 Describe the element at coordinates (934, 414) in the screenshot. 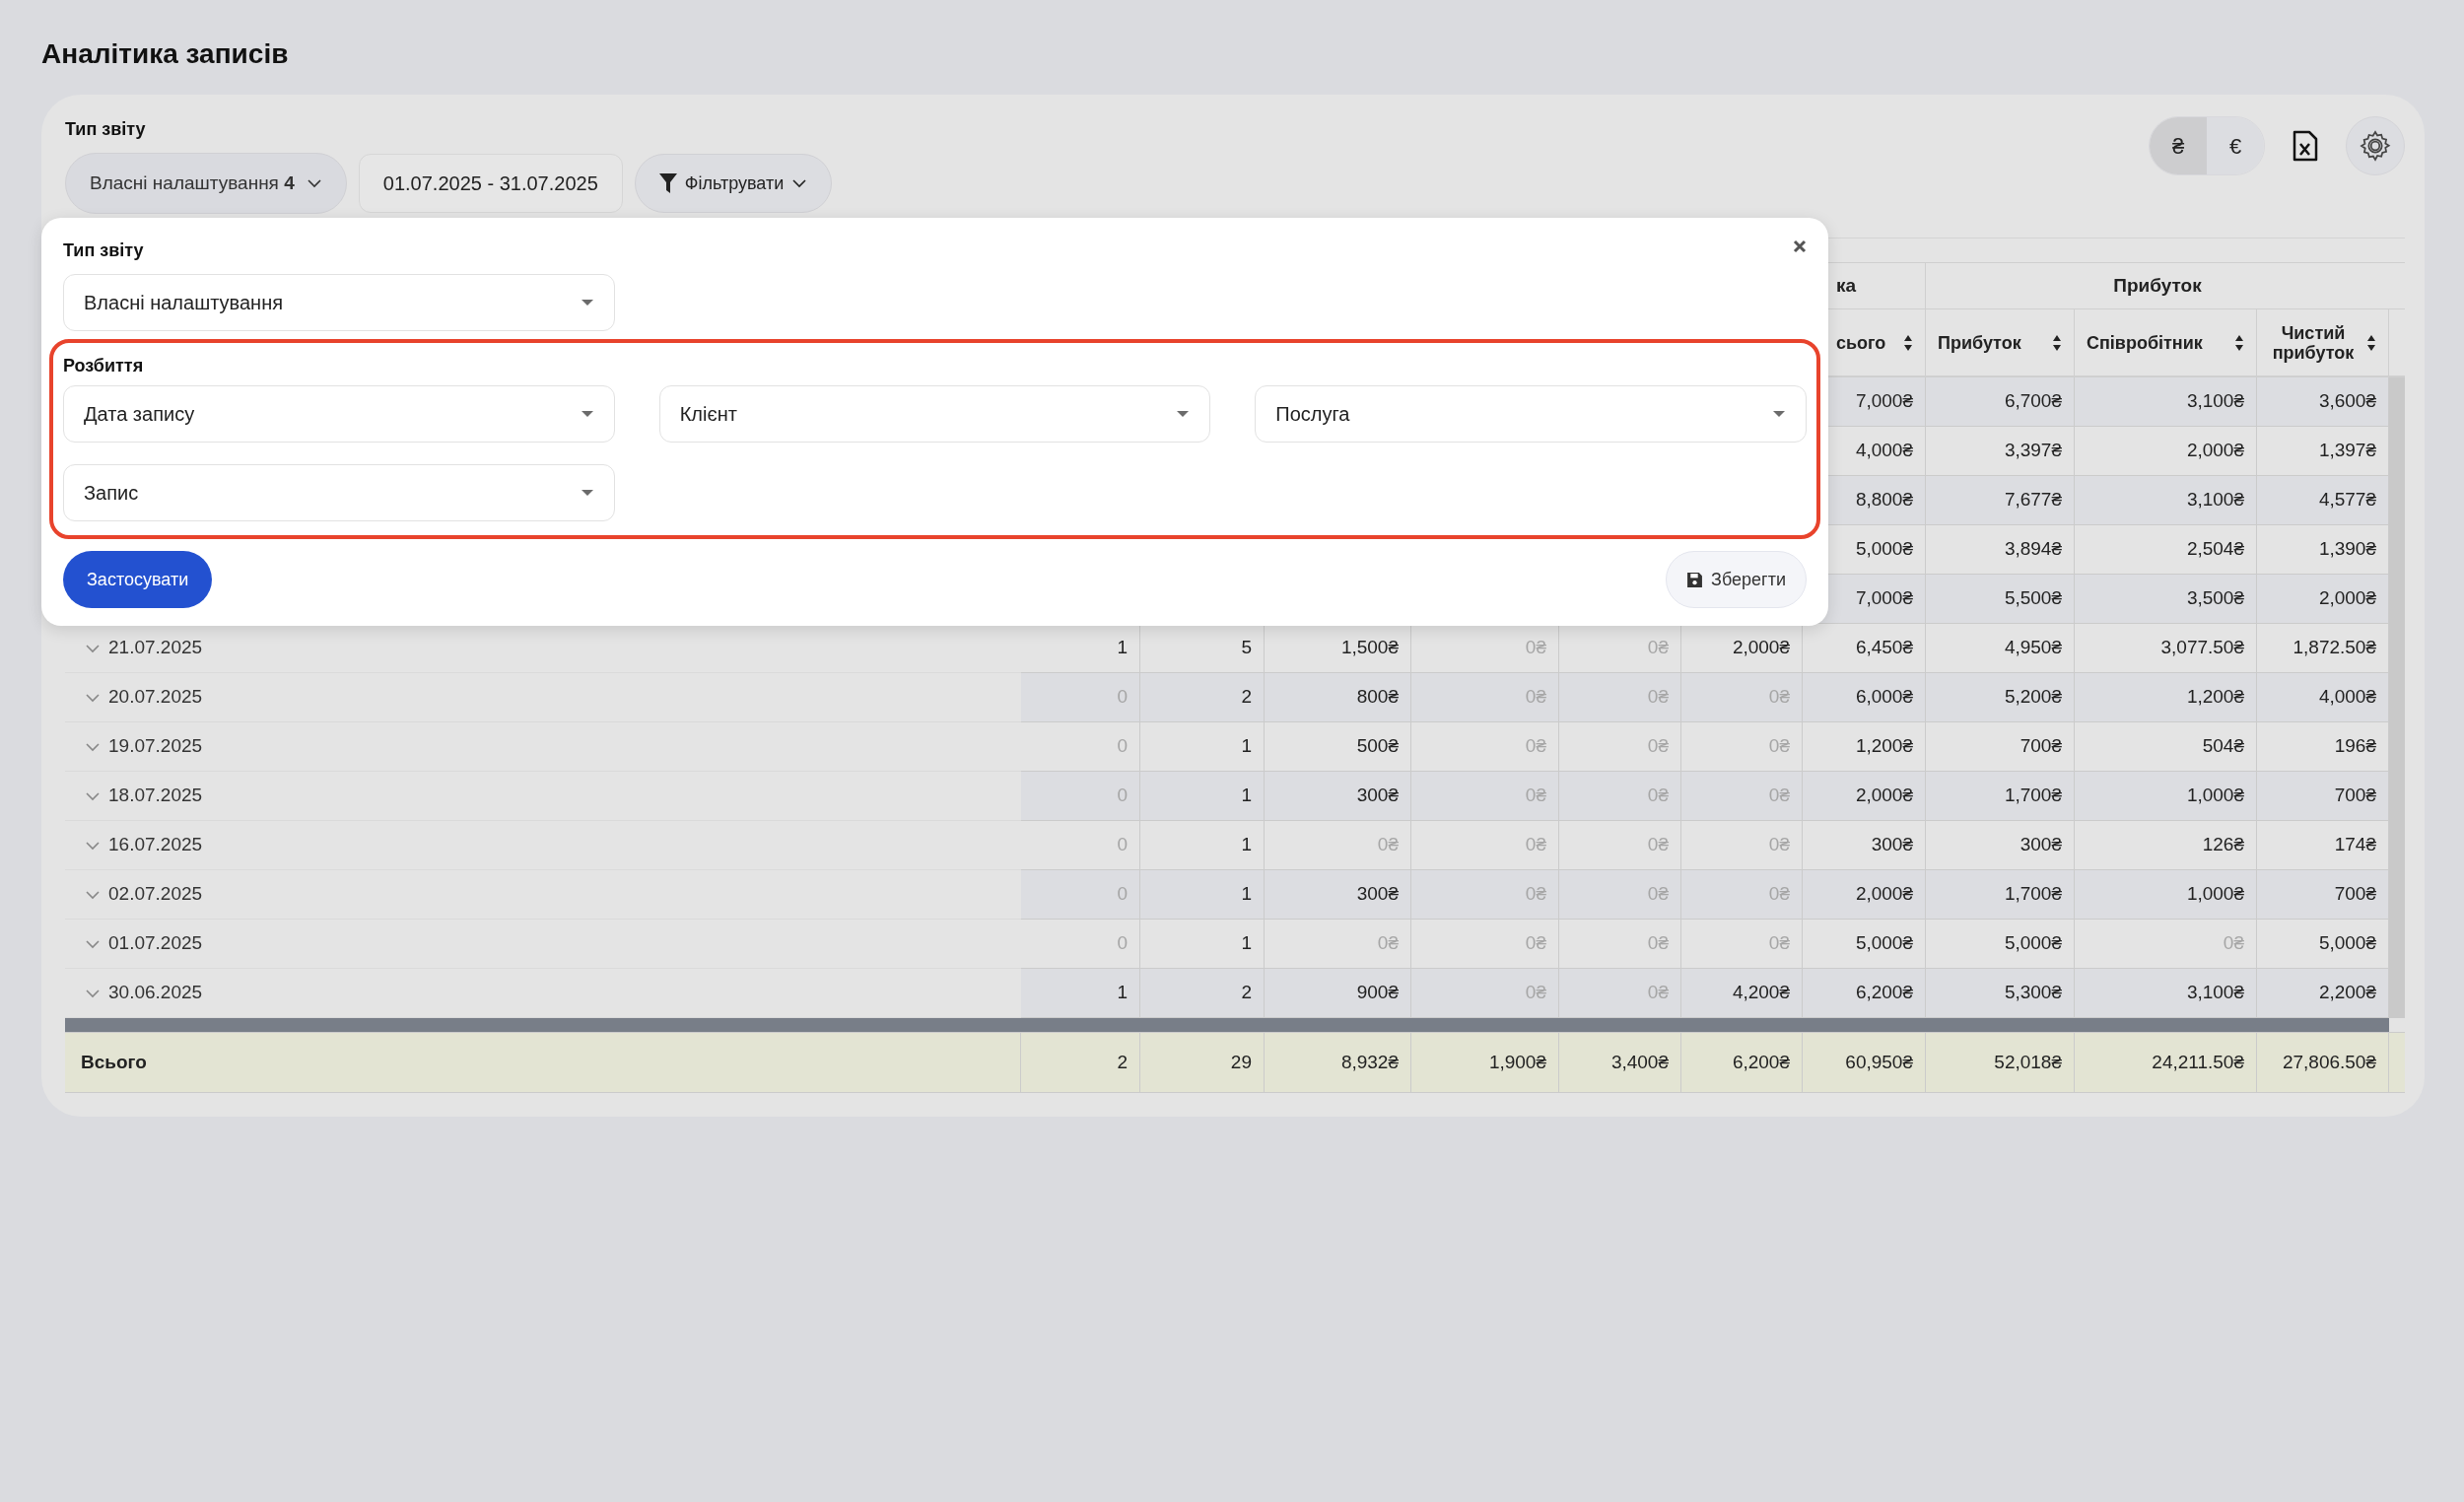

I see `dropdown-select: Клієнт` at that location.